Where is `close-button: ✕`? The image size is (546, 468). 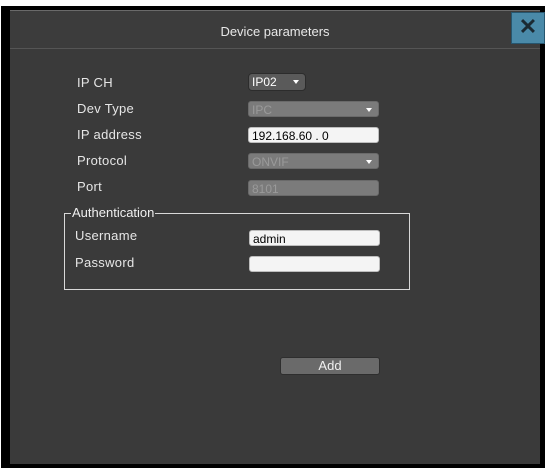
close-button: ✕ is located at coordinates (528, 28).